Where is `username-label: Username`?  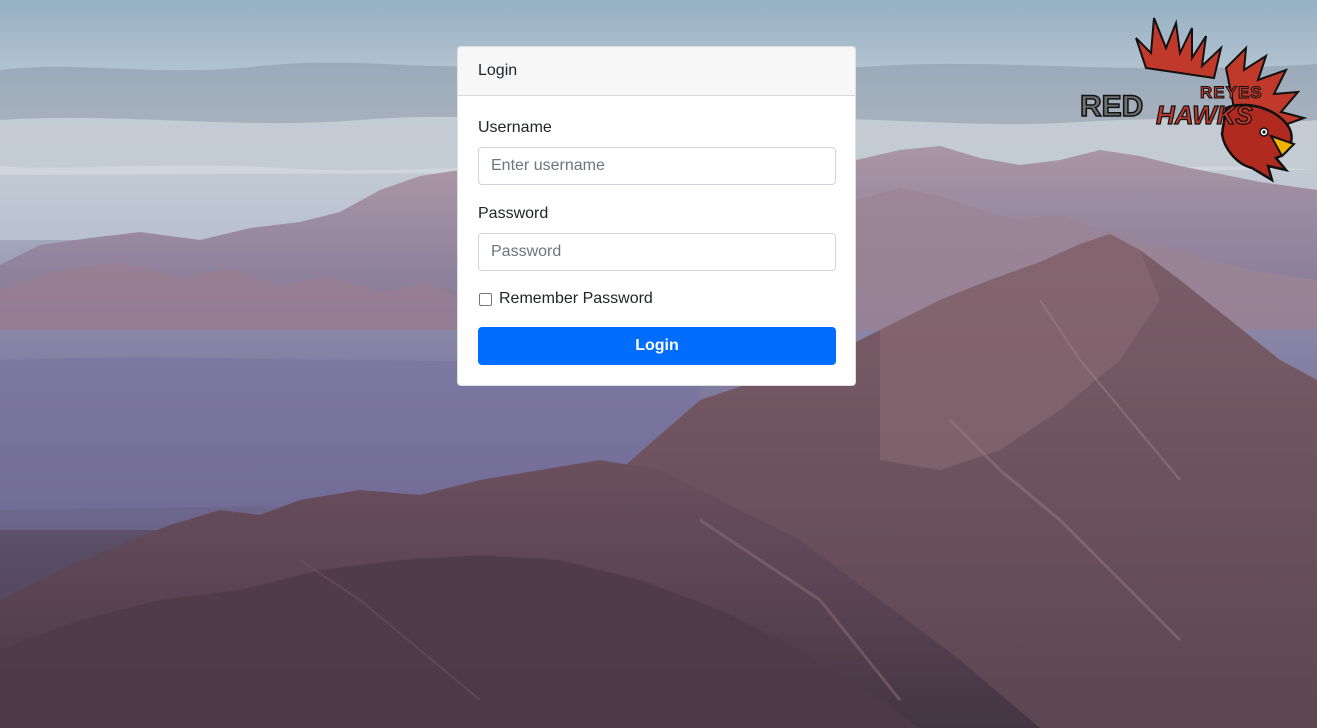
username-label: Username is located at coordinates (515, 127).